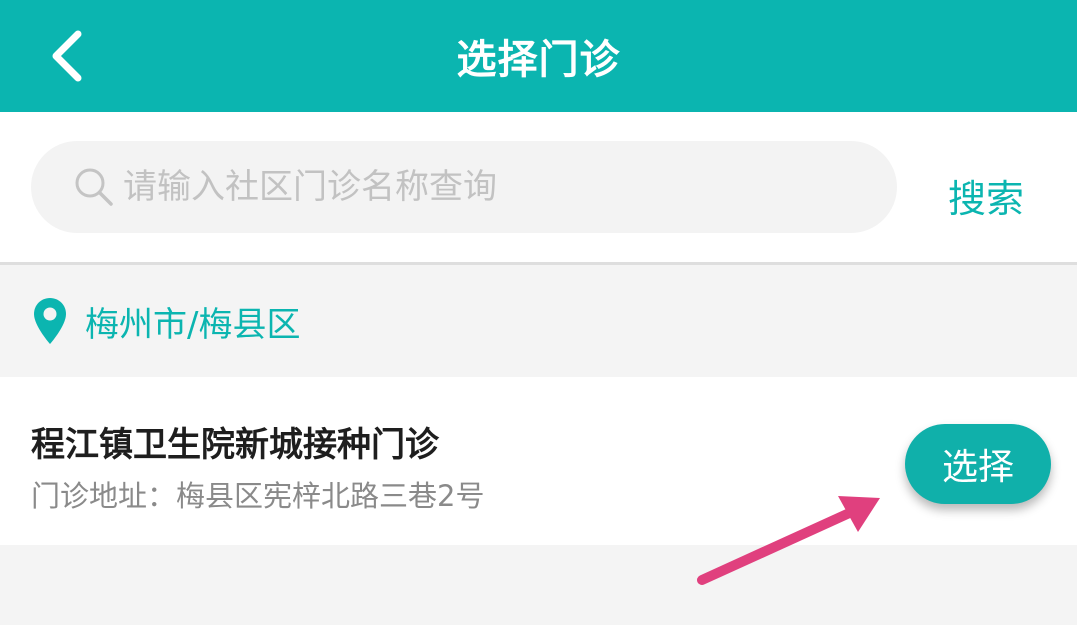 The width and height of the screenshot is (1077, 625). What do you see at coordinates (538, 60) in the screenshot?
I see `page-title: 选择门诊` at bounding box center [538, 60].